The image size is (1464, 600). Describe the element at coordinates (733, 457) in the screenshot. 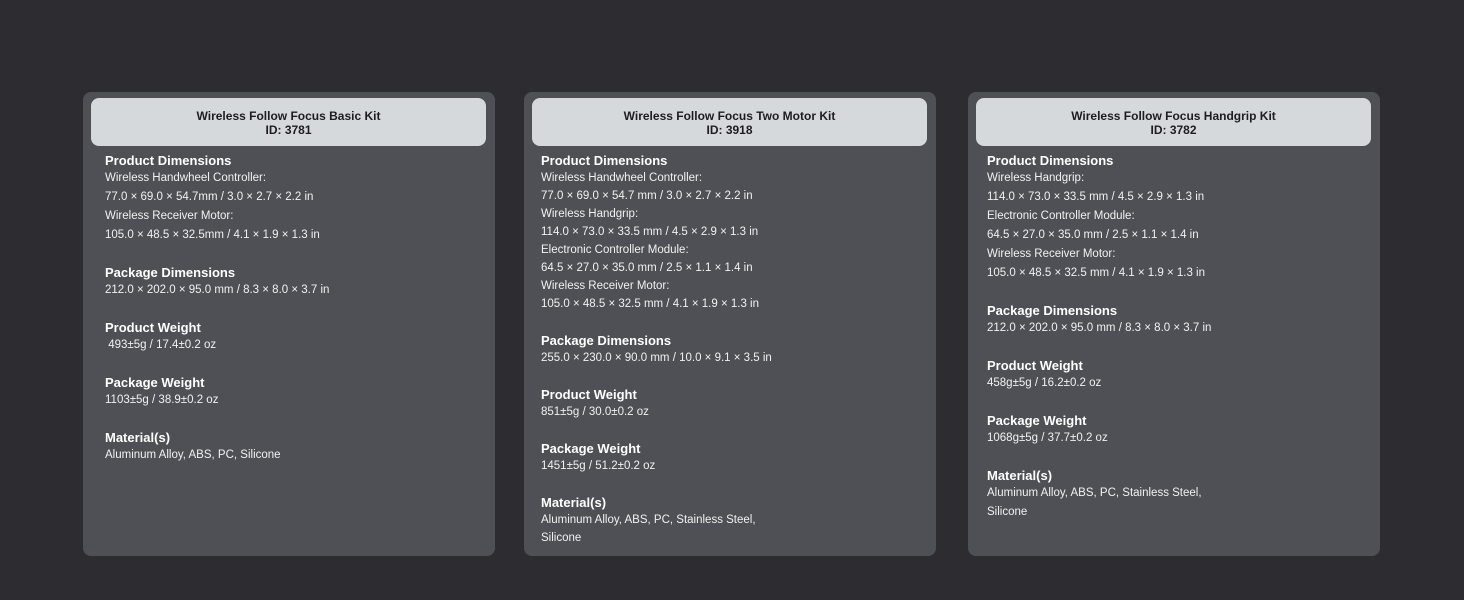

I see `spec-section: Package Weight 1451±5g / 51.2±0.2 oz` at that location.